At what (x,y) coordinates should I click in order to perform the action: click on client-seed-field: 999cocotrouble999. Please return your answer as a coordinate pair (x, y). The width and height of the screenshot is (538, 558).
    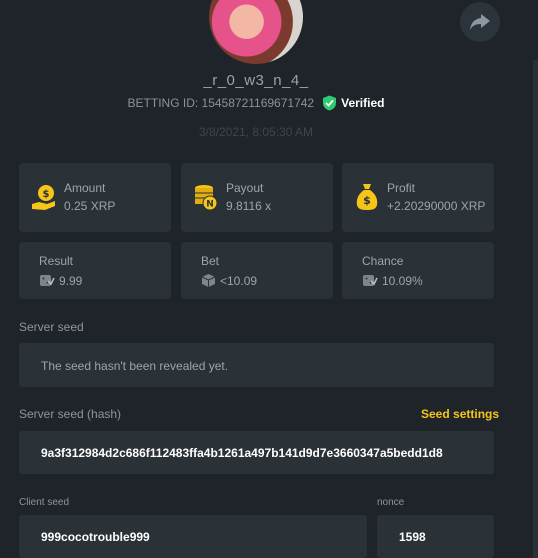
    Looking at the image, I should click on (193, 536).